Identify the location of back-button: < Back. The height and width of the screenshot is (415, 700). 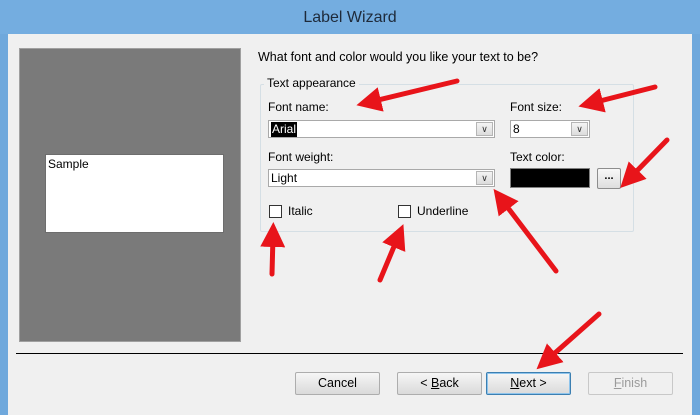
(439, 383).